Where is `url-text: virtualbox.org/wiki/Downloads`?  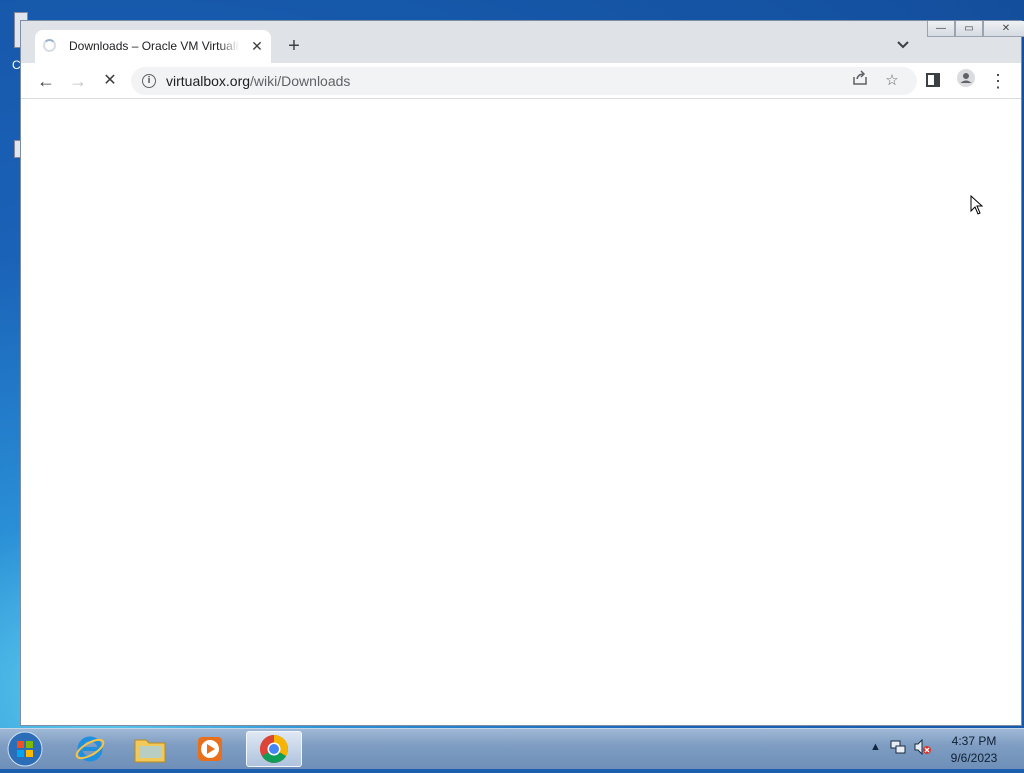 url-text: virtualbox.org/wiki/Downloads is located at coordinates (258, 81).